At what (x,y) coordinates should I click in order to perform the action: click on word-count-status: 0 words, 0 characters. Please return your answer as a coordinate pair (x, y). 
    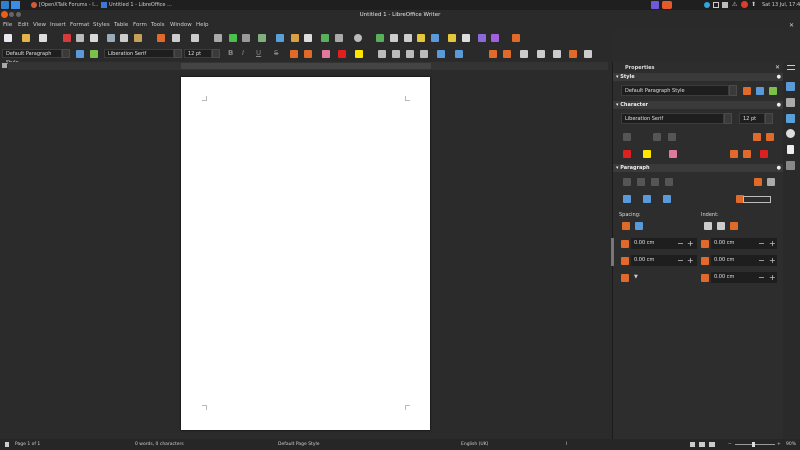
    Looking at the image, I should click on (159, 444).